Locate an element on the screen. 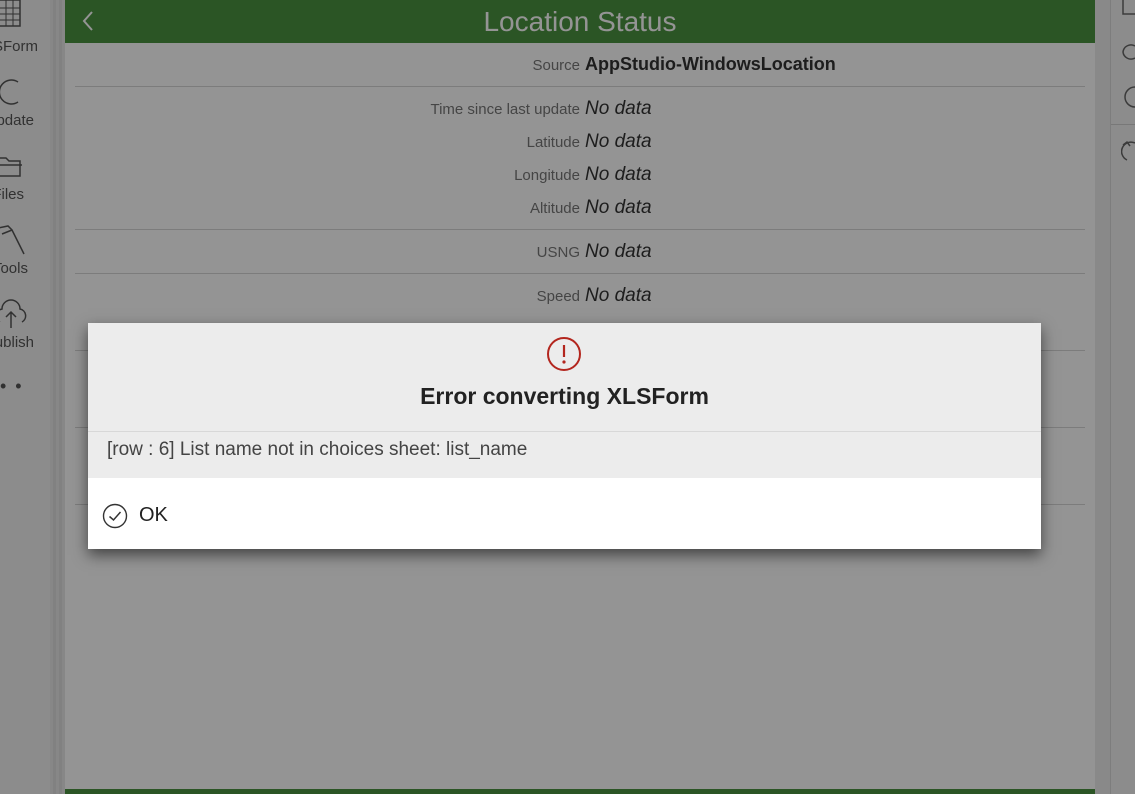  ok-label: OK is located at coordinates (153, 515).